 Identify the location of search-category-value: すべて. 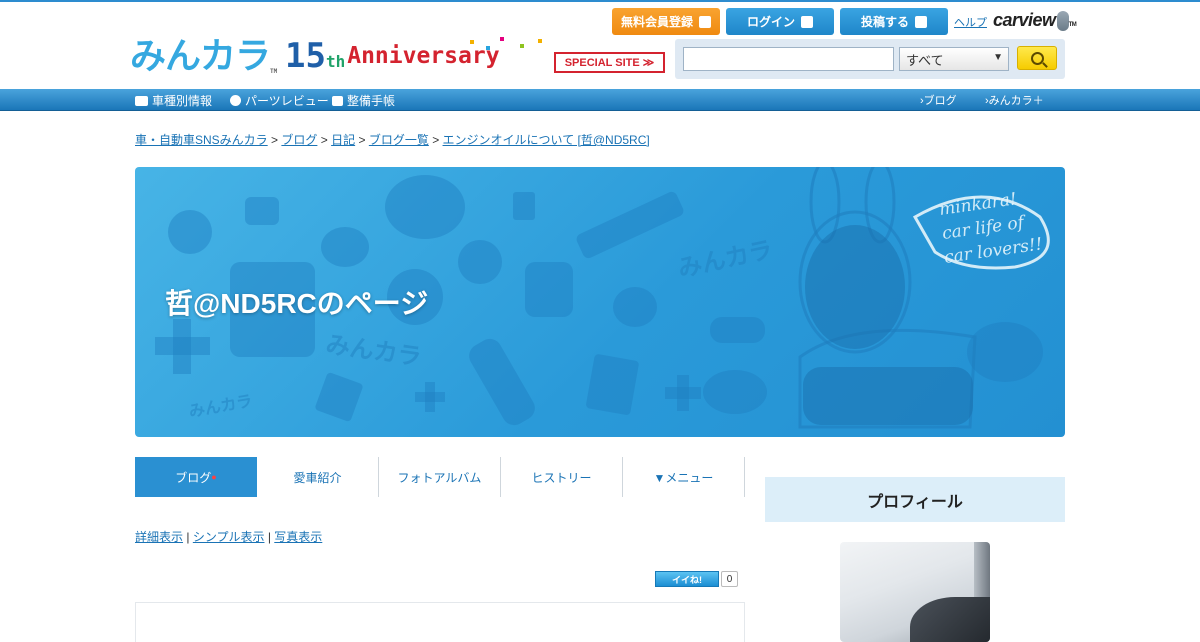
(925, 60).